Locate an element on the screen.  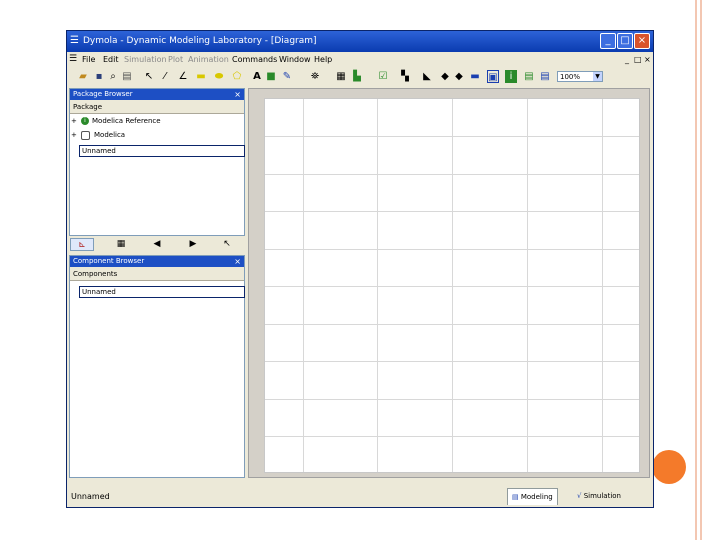
tree-item-modelica: + Modelica is located at coordinates (157, 135).